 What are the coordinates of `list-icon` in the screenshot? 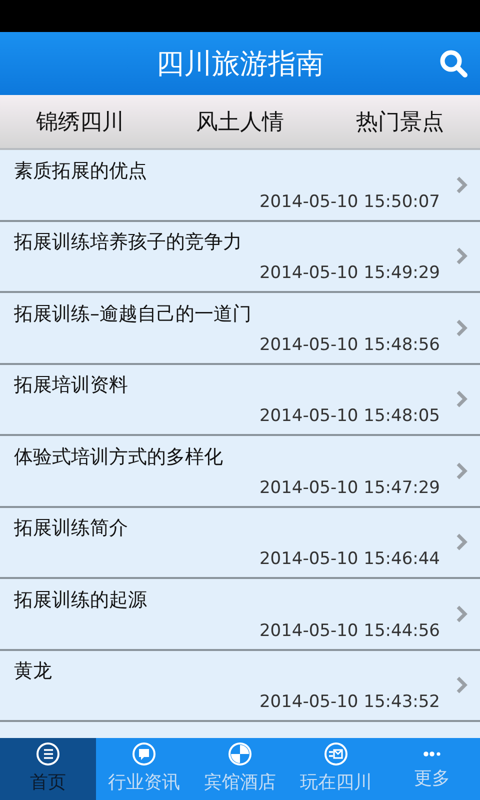 It's located at (48, 754).